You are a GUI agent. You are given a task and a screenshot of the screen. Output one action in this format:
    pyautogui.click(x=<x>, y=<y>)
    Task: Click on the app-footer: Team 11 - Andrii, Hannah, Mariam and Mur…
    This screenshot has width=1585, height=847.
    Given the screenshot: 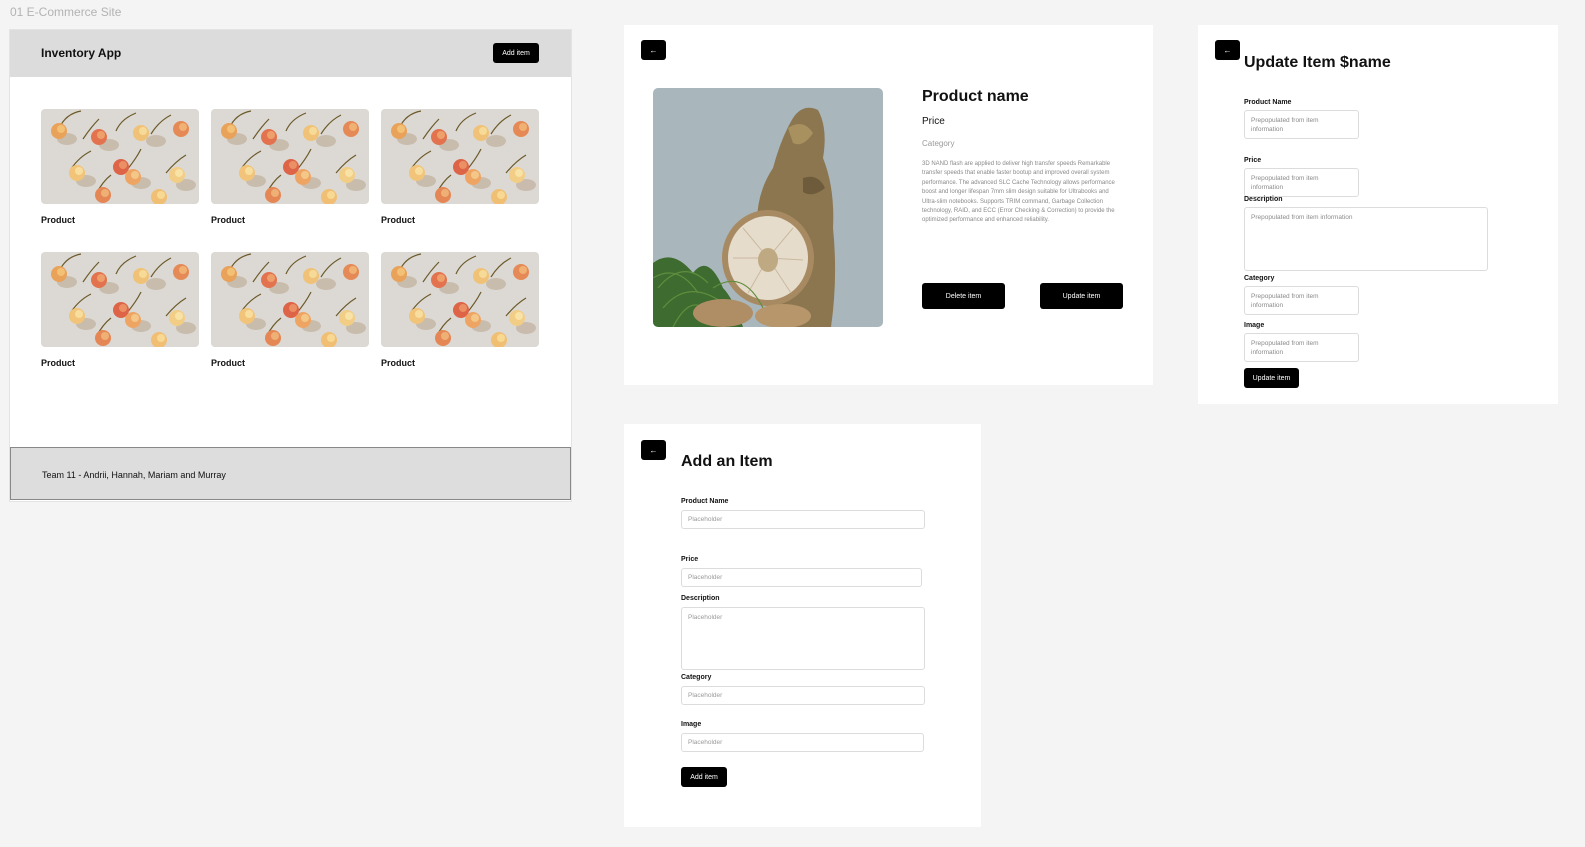 What is the action you would take?
    pyautogui.click(x=290, y=473)
    